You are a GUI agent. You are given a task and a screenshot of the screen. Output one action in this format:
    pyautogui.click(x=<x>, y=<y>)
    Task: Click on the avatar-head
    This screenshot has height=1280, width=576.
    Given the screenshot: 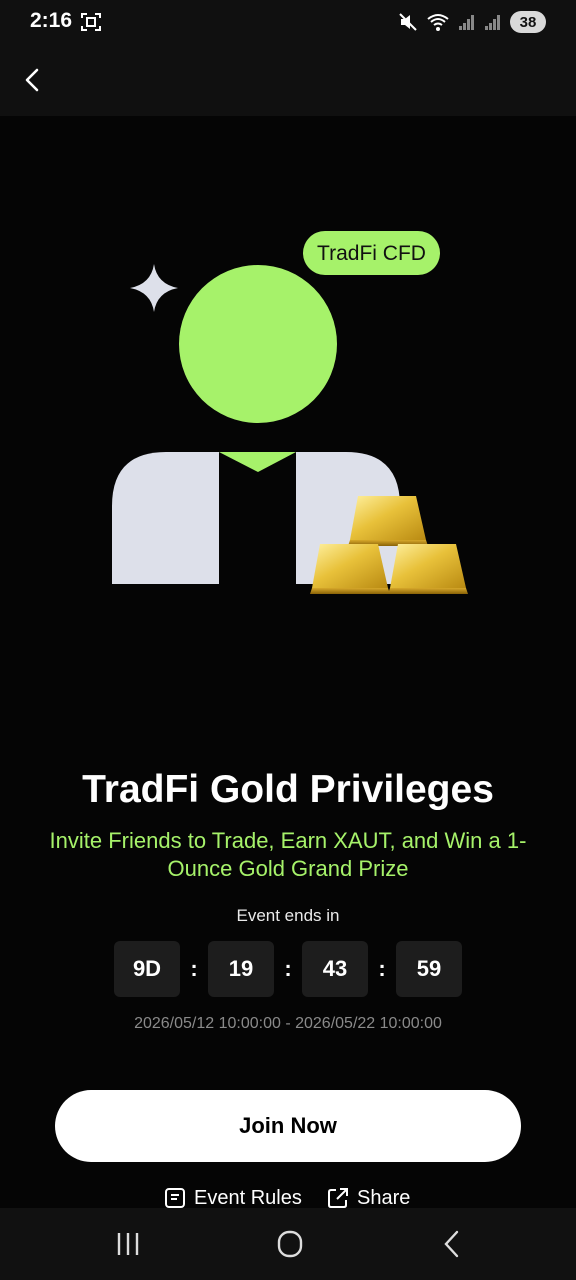 What is the action you would take?
    pyautogui.click(x=258, y=344)
    